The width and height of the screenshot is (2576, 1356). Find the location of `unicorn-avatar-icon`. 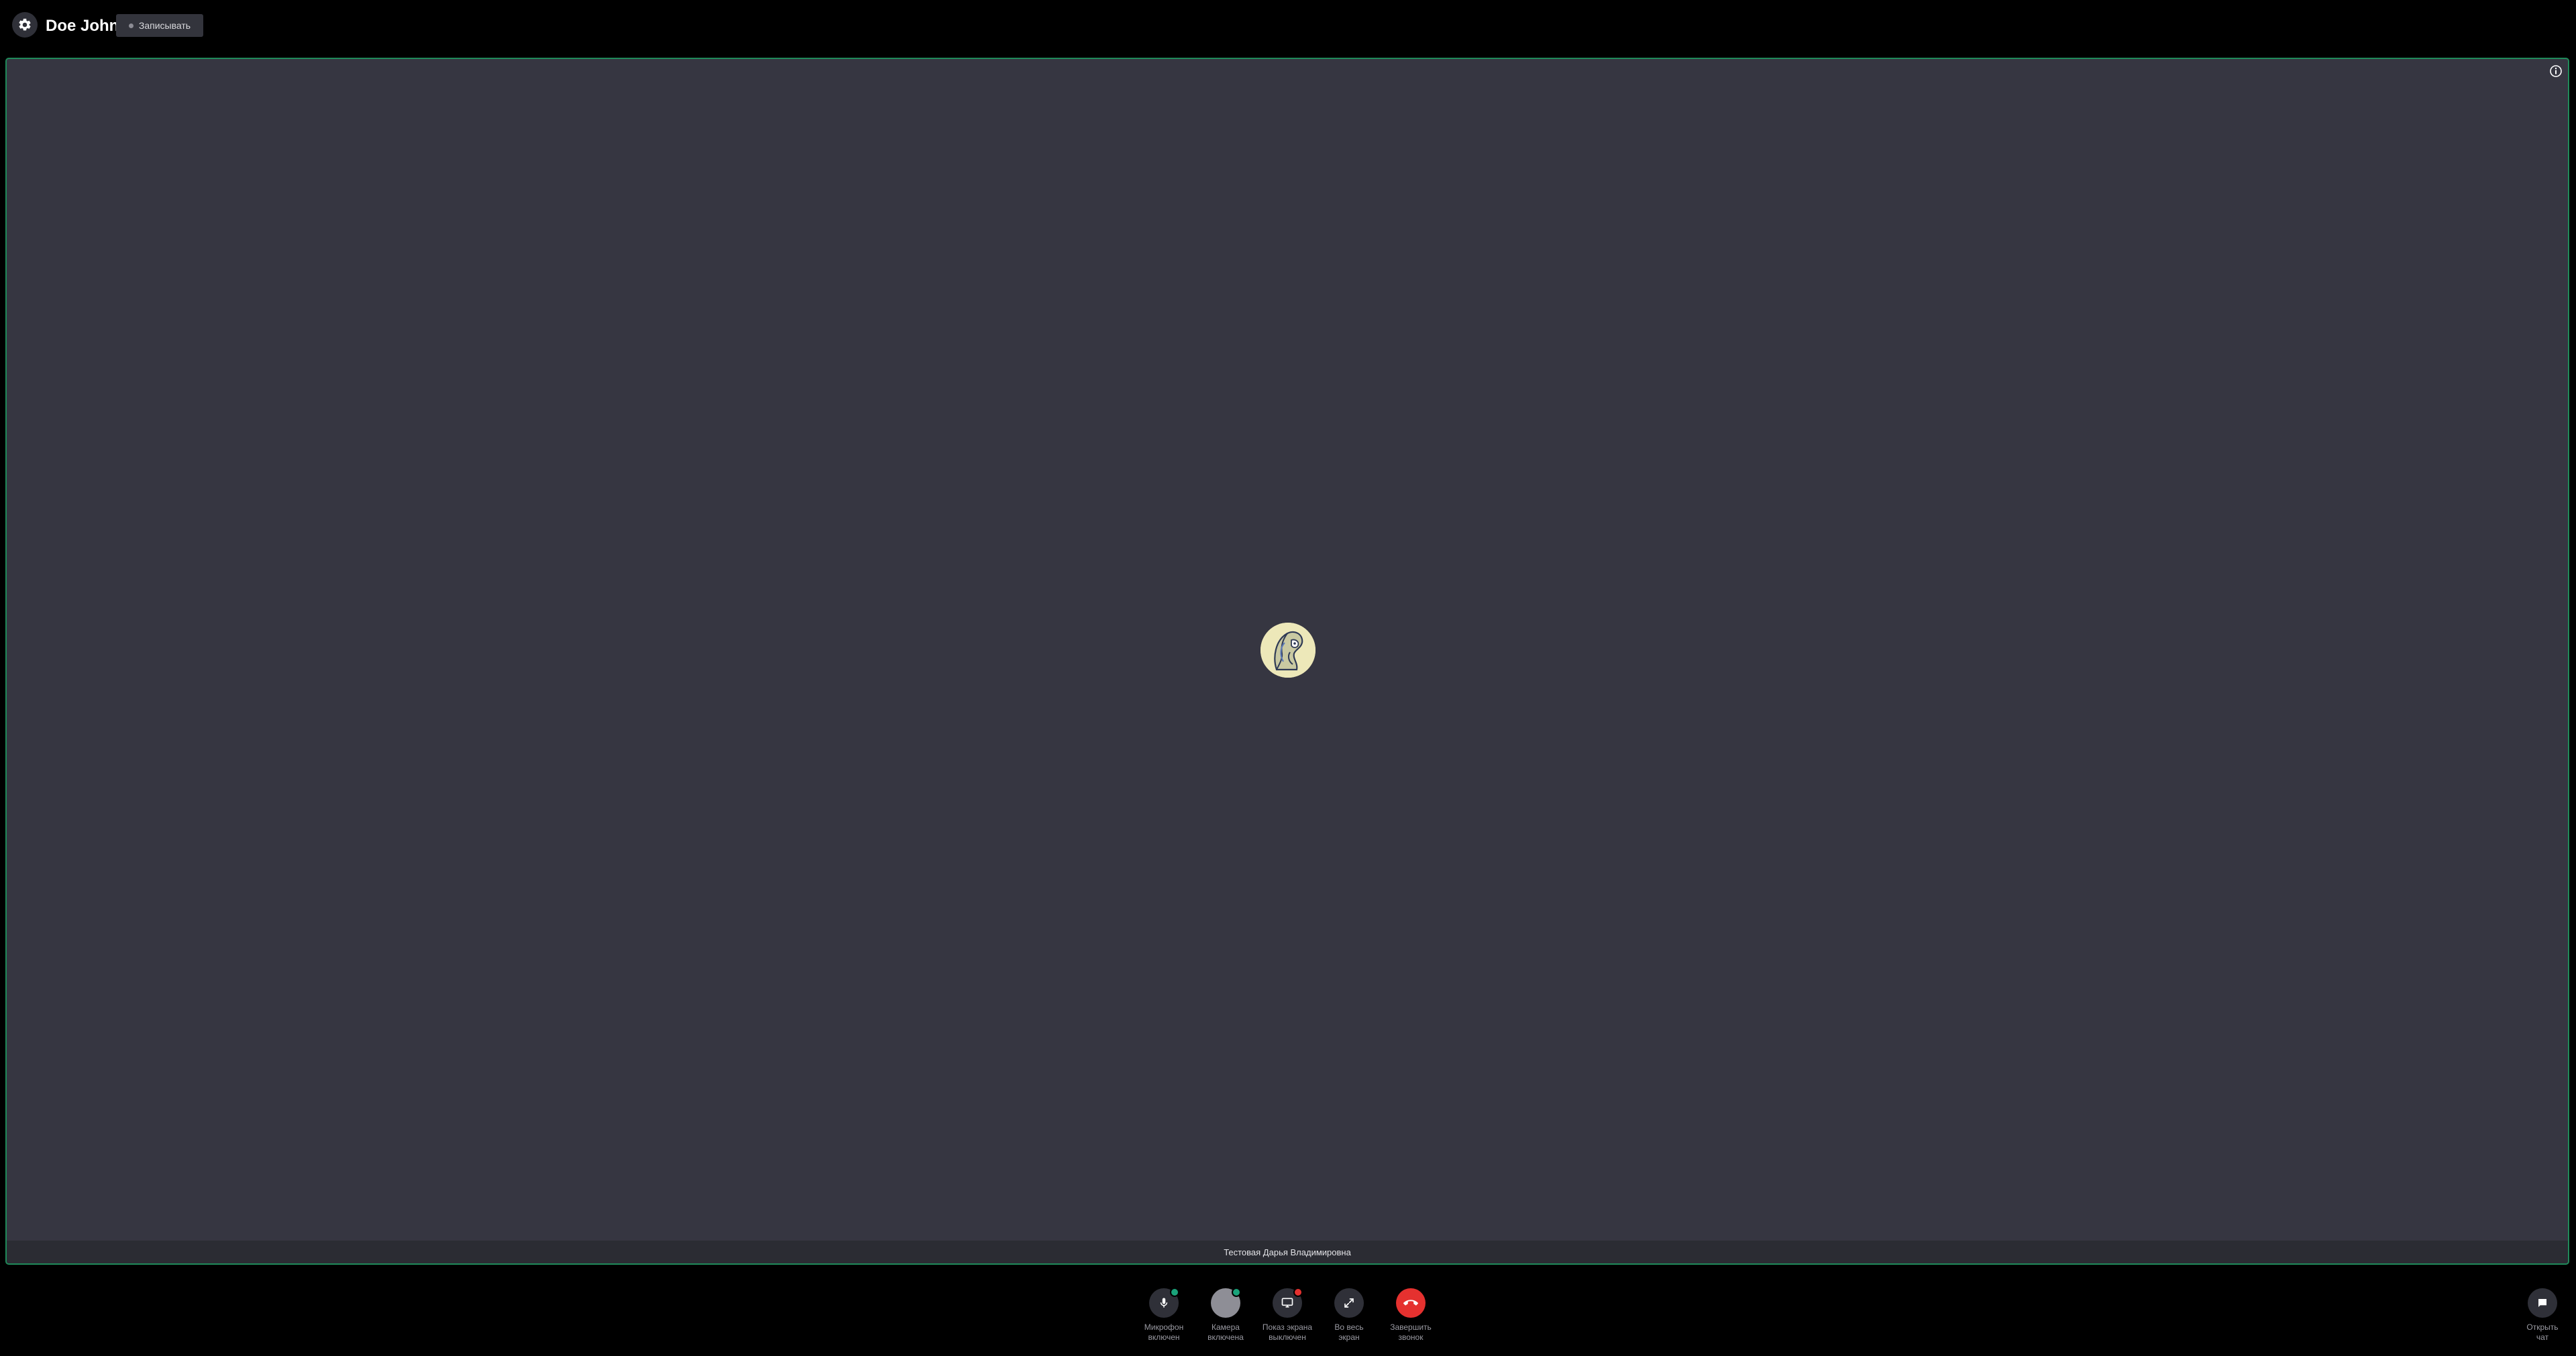

unicorn-avatar-icon is located at coordinates (1288, 650).